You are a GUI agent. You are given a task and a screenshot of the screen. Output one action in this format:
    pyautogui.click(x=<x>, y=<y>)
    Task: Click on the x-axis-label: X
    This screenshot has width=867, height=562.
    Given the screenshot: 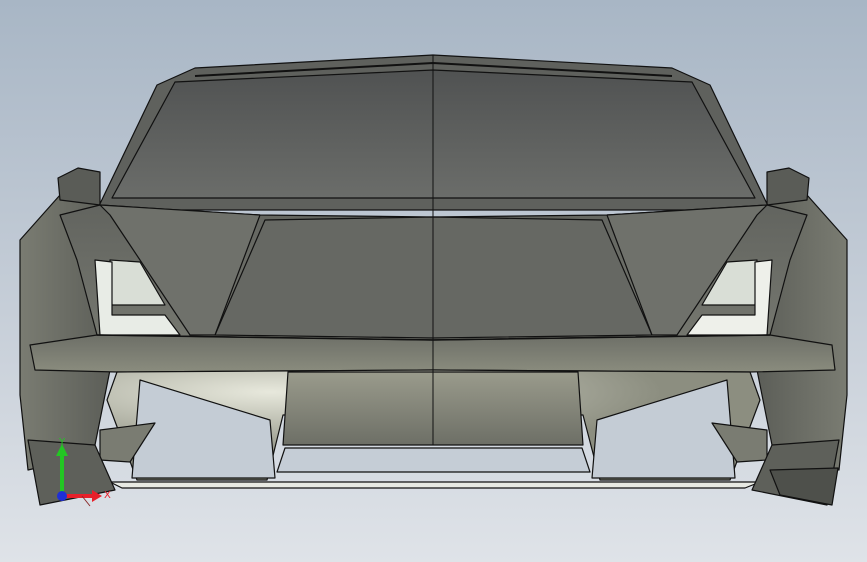 What is the action you would take?
    pyautogui.click(x=107, y=495)
    